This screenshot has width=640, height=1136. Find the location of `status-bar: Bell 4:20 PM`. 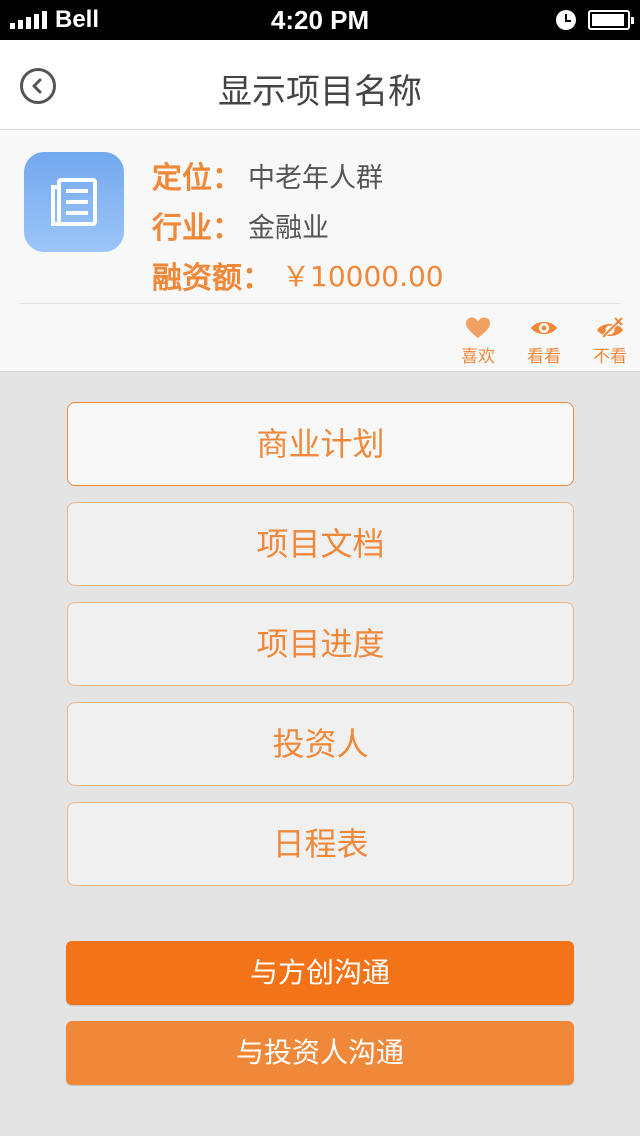

status-bar: Bell 4:20 PM is located at coordinates (320, 20).